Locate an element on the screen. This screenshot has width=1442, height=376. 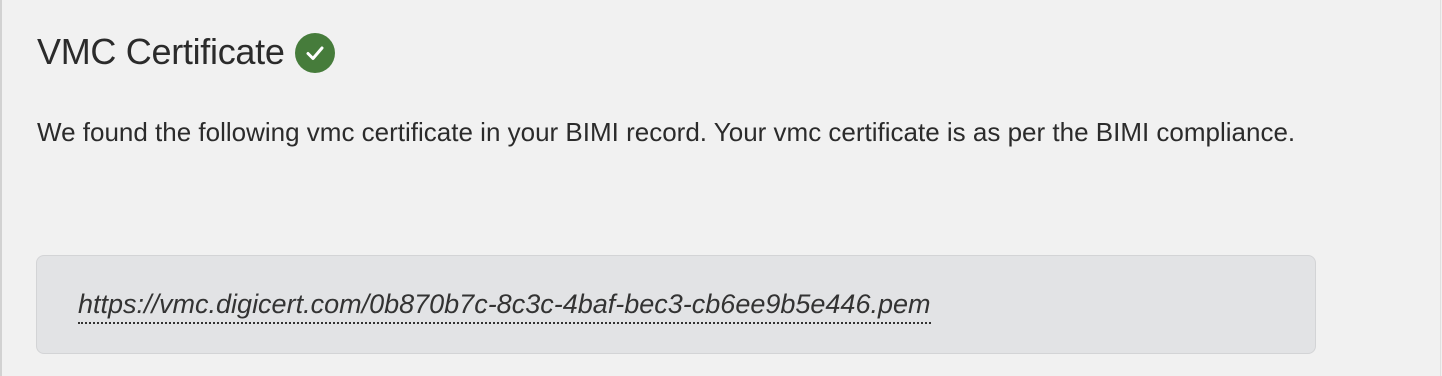
title-row: VMC Certificate is located at coordinates (186, 52).